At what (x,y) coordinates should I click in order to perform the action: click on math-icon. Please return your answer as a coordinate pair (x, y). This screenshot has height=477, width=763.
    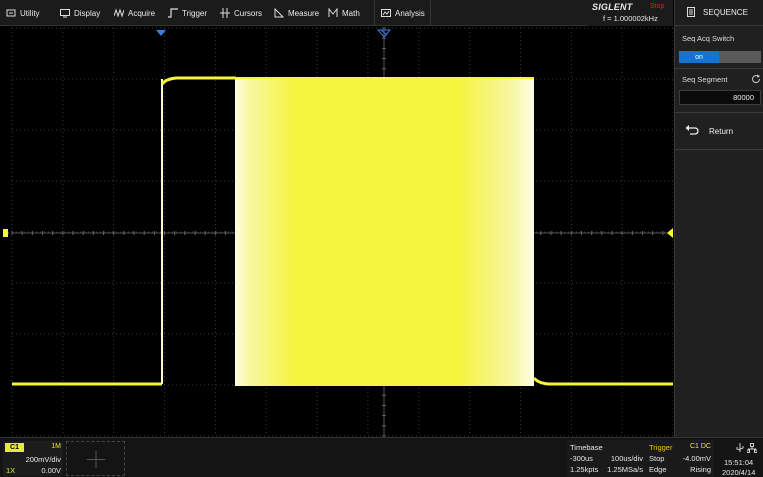
    Looking at the image, I should click on (333, 13).